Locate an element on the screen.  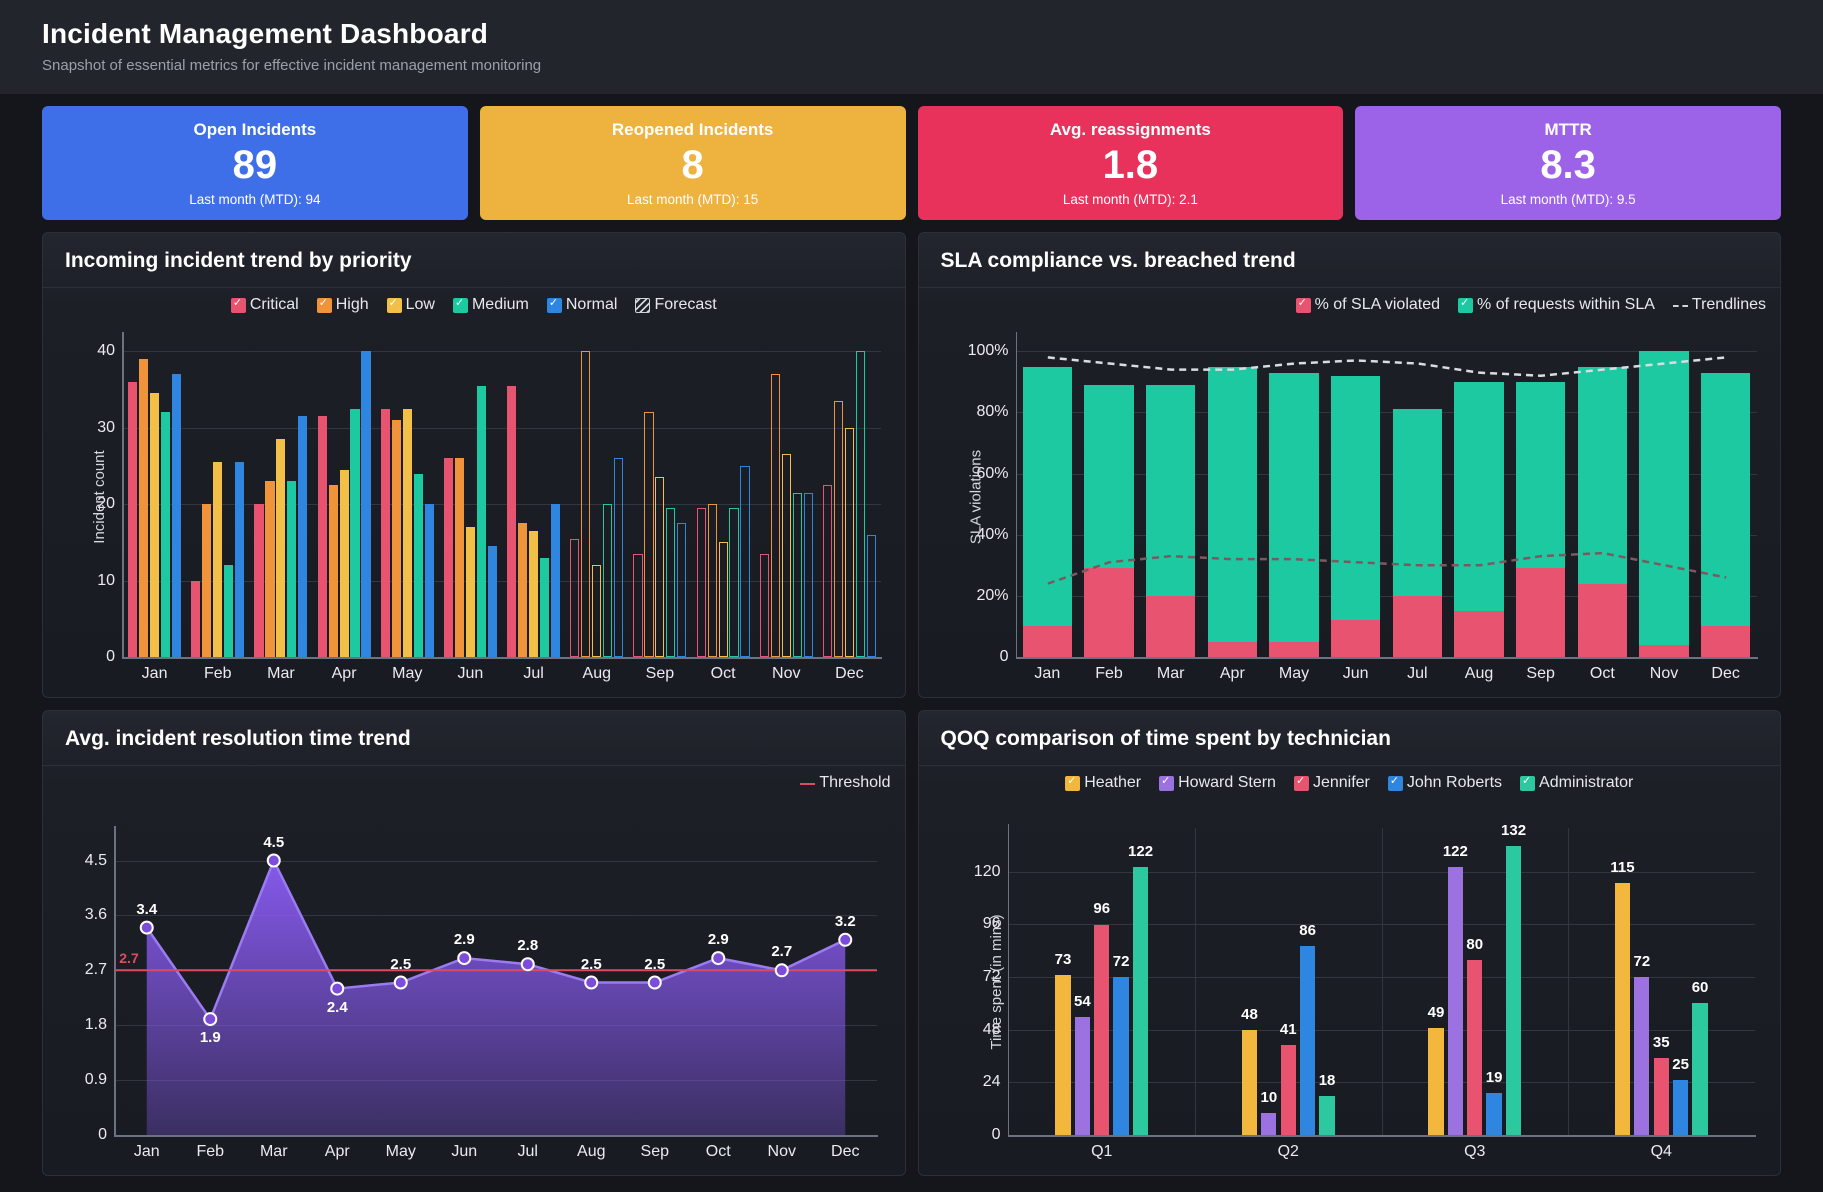
bar-medium-jan is located at coordinates (165, 534).